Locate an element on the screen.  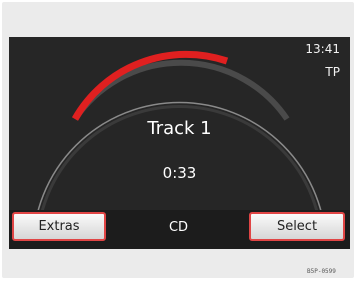
tp-indicator: TP is located at coordinates (332, 72).